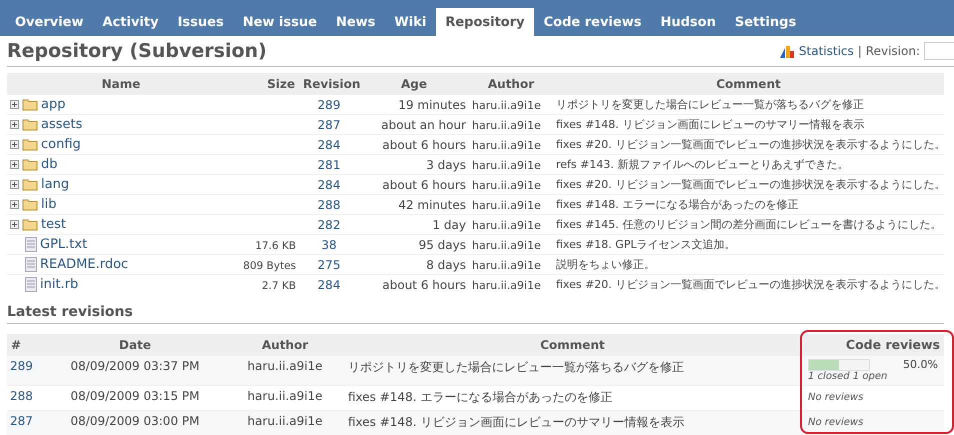 The width and height of the screenshot is (954, 435). Describe the element at coordinates (688, 22) in the screenshot. I see `nav-tab: Hudson` at that location.